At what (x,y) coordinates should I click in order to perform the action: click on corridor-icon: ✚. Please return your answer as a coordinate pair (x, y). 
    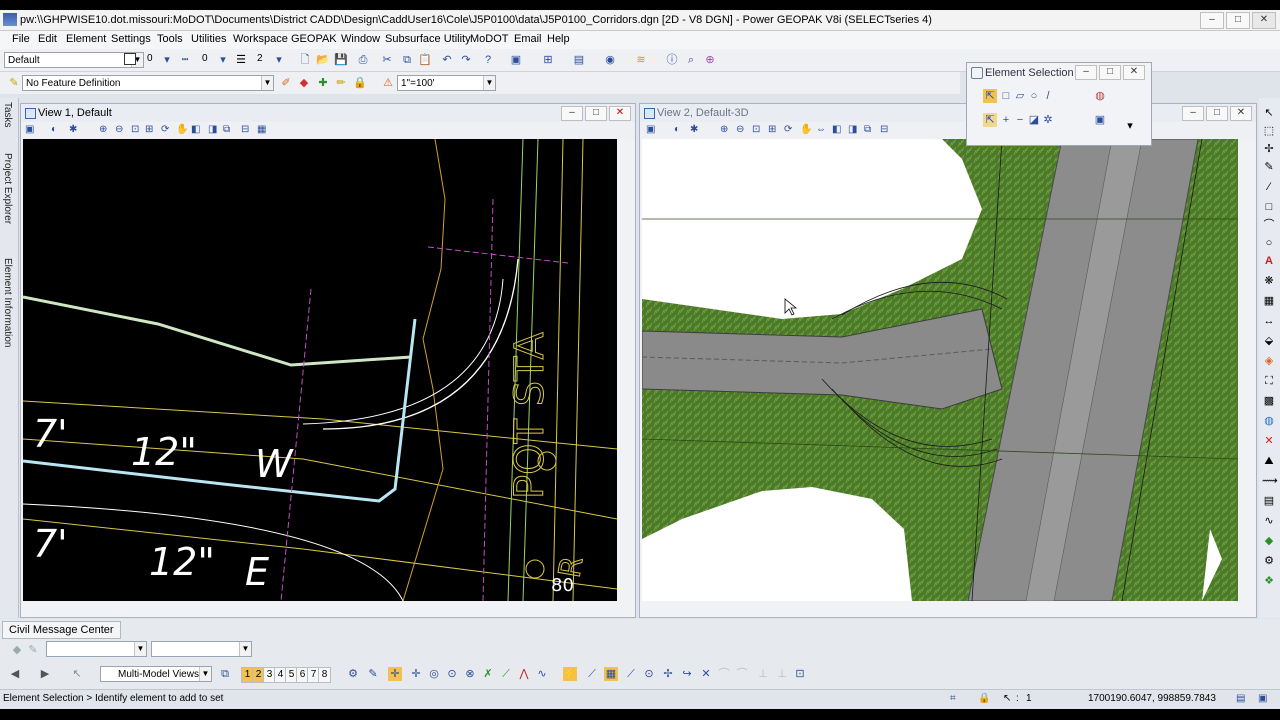
    Looking at the image, I should click on (323, 83).